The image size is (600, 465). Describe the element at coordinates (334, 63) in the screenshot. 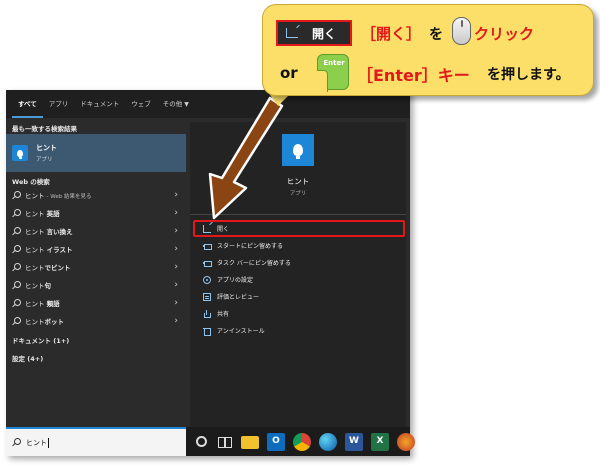

I see `enter-key-label: Enter` at that location.